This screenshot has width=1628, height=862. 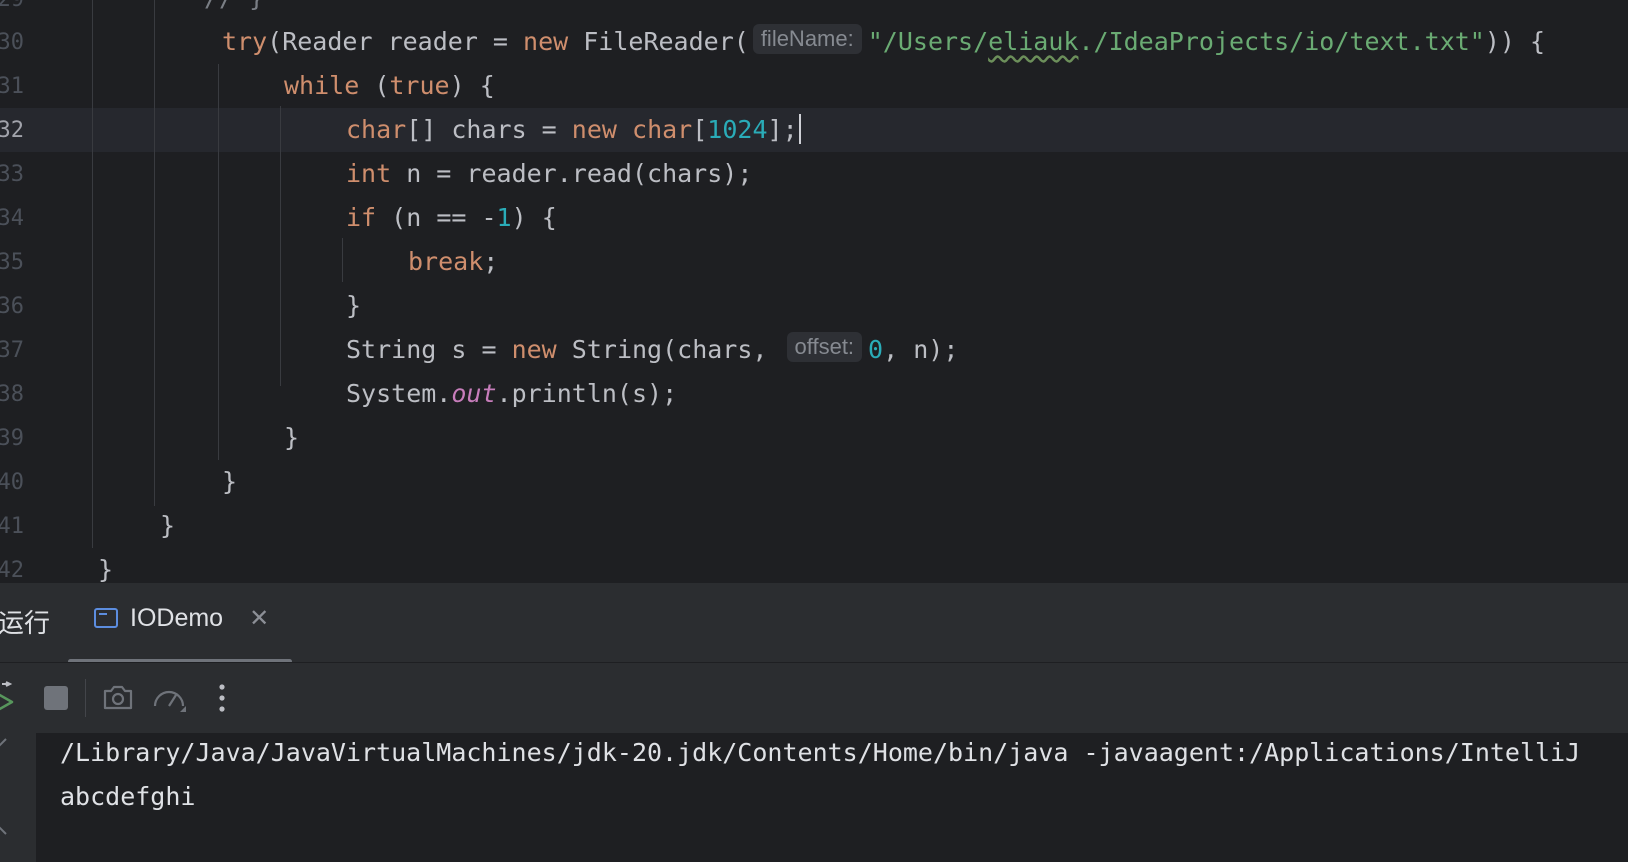 I want to click on string-part: "/Users/, so click(x=928, y=41).